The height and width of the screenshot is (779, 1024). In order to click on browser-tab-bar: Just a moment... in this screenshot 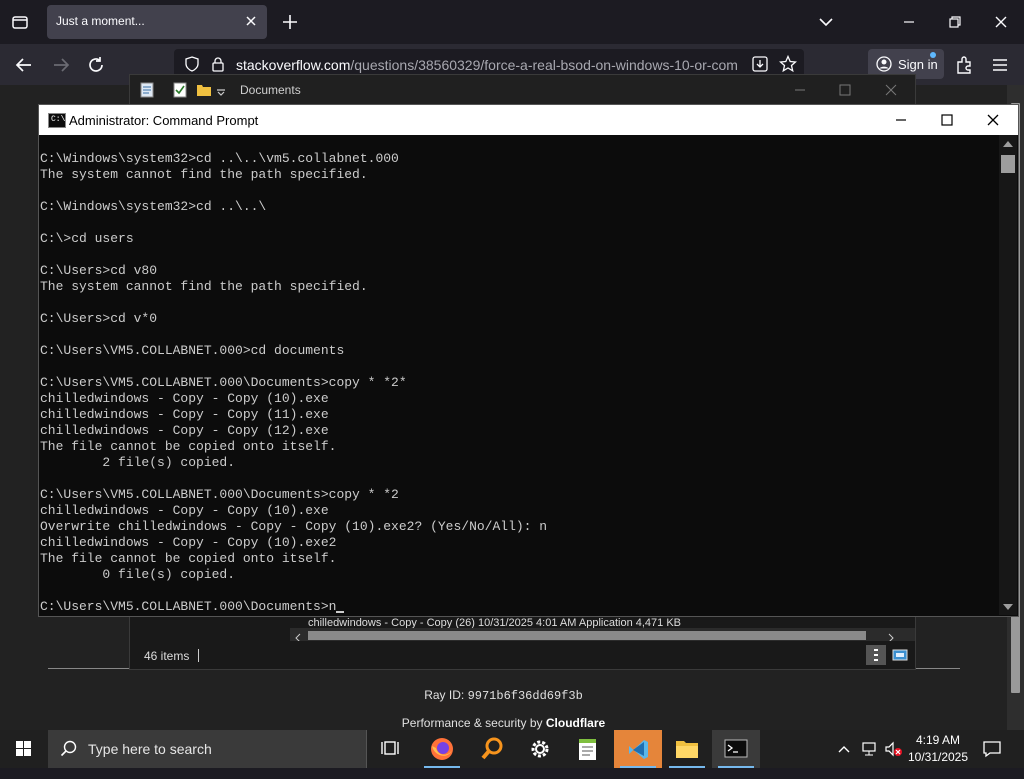, I will do `click(512, 22)`.